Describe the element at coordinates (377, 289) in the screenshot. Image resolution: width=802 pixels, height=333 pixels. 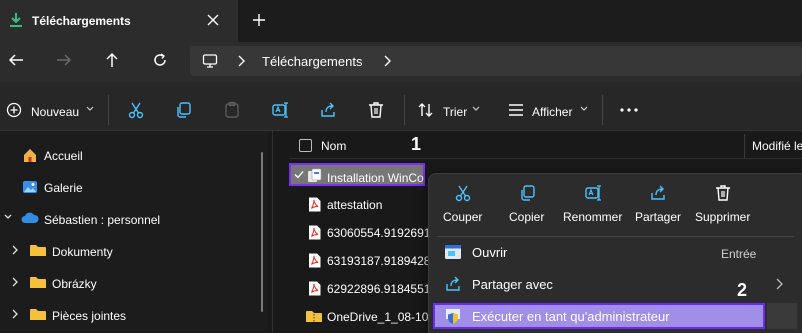
I see `file-name: 62922896.91845512.` at that location.